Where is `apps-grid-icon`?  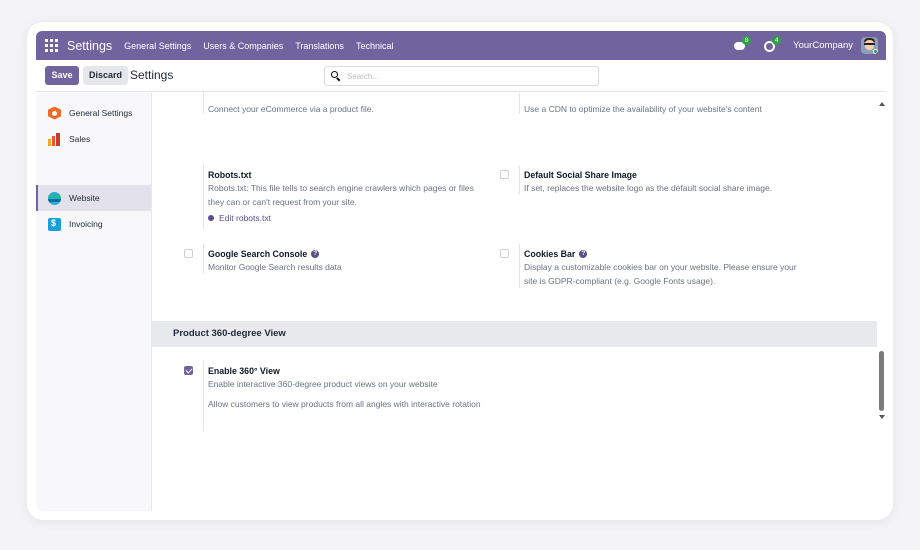
apps-grid-icon is located at coordinates (51, 45).